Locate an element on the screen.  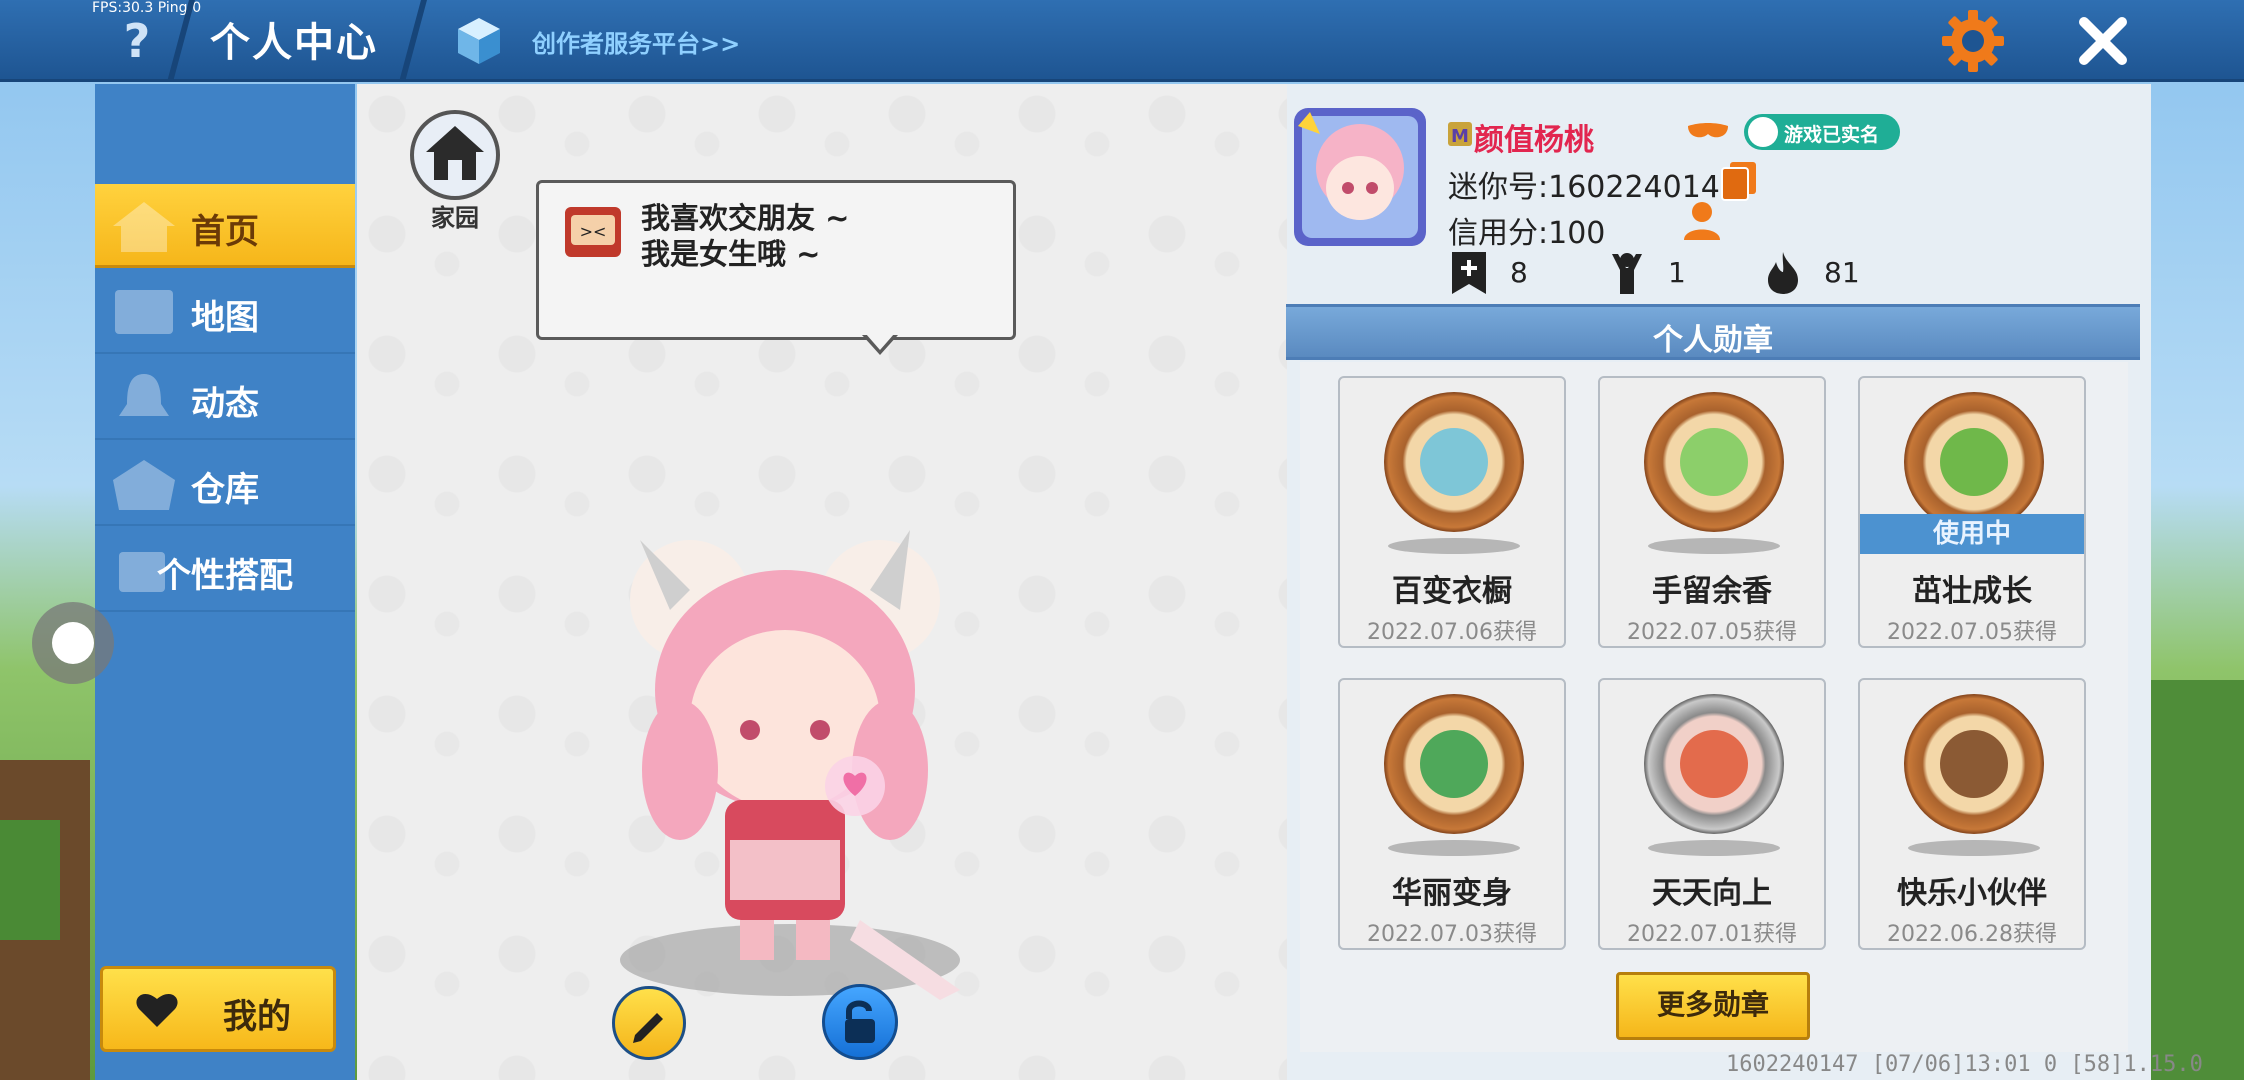
home-button is located at coordinates (455, 155).